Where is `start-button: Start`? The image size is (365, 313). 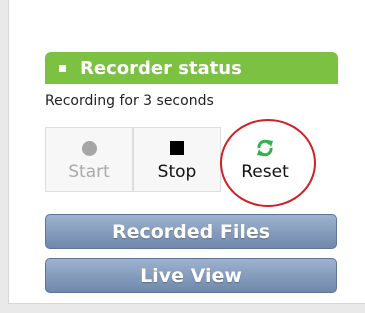 start-button: Start is located at coordinates (89, 159).